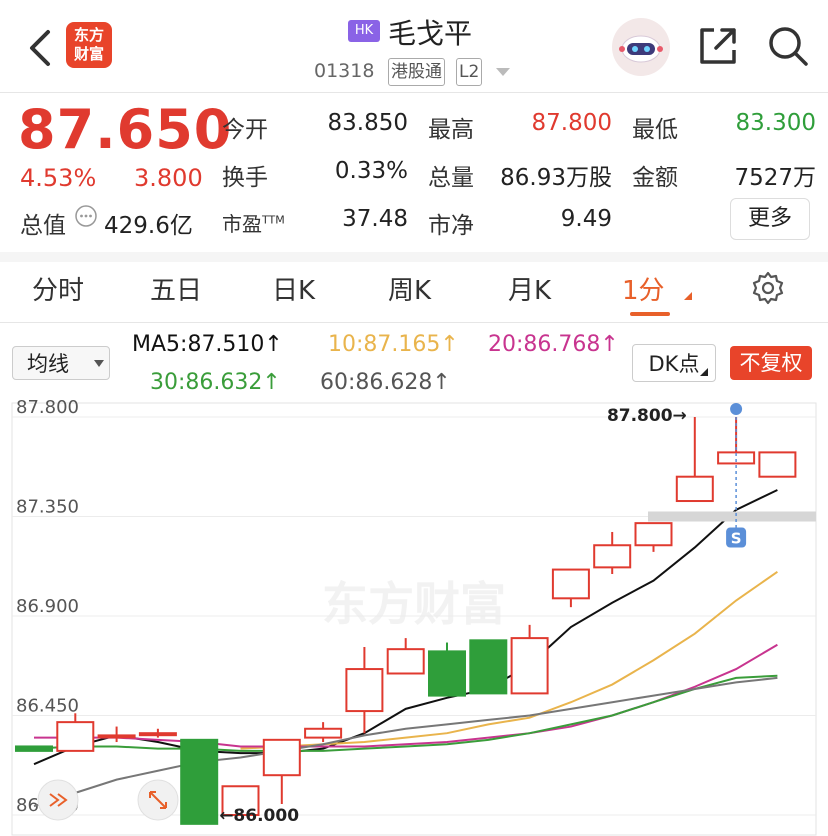  What do you see at coordinates (674, 363) in the screenshot?
I see `dk-point-button: DK点` at bounding box center [674, 363].